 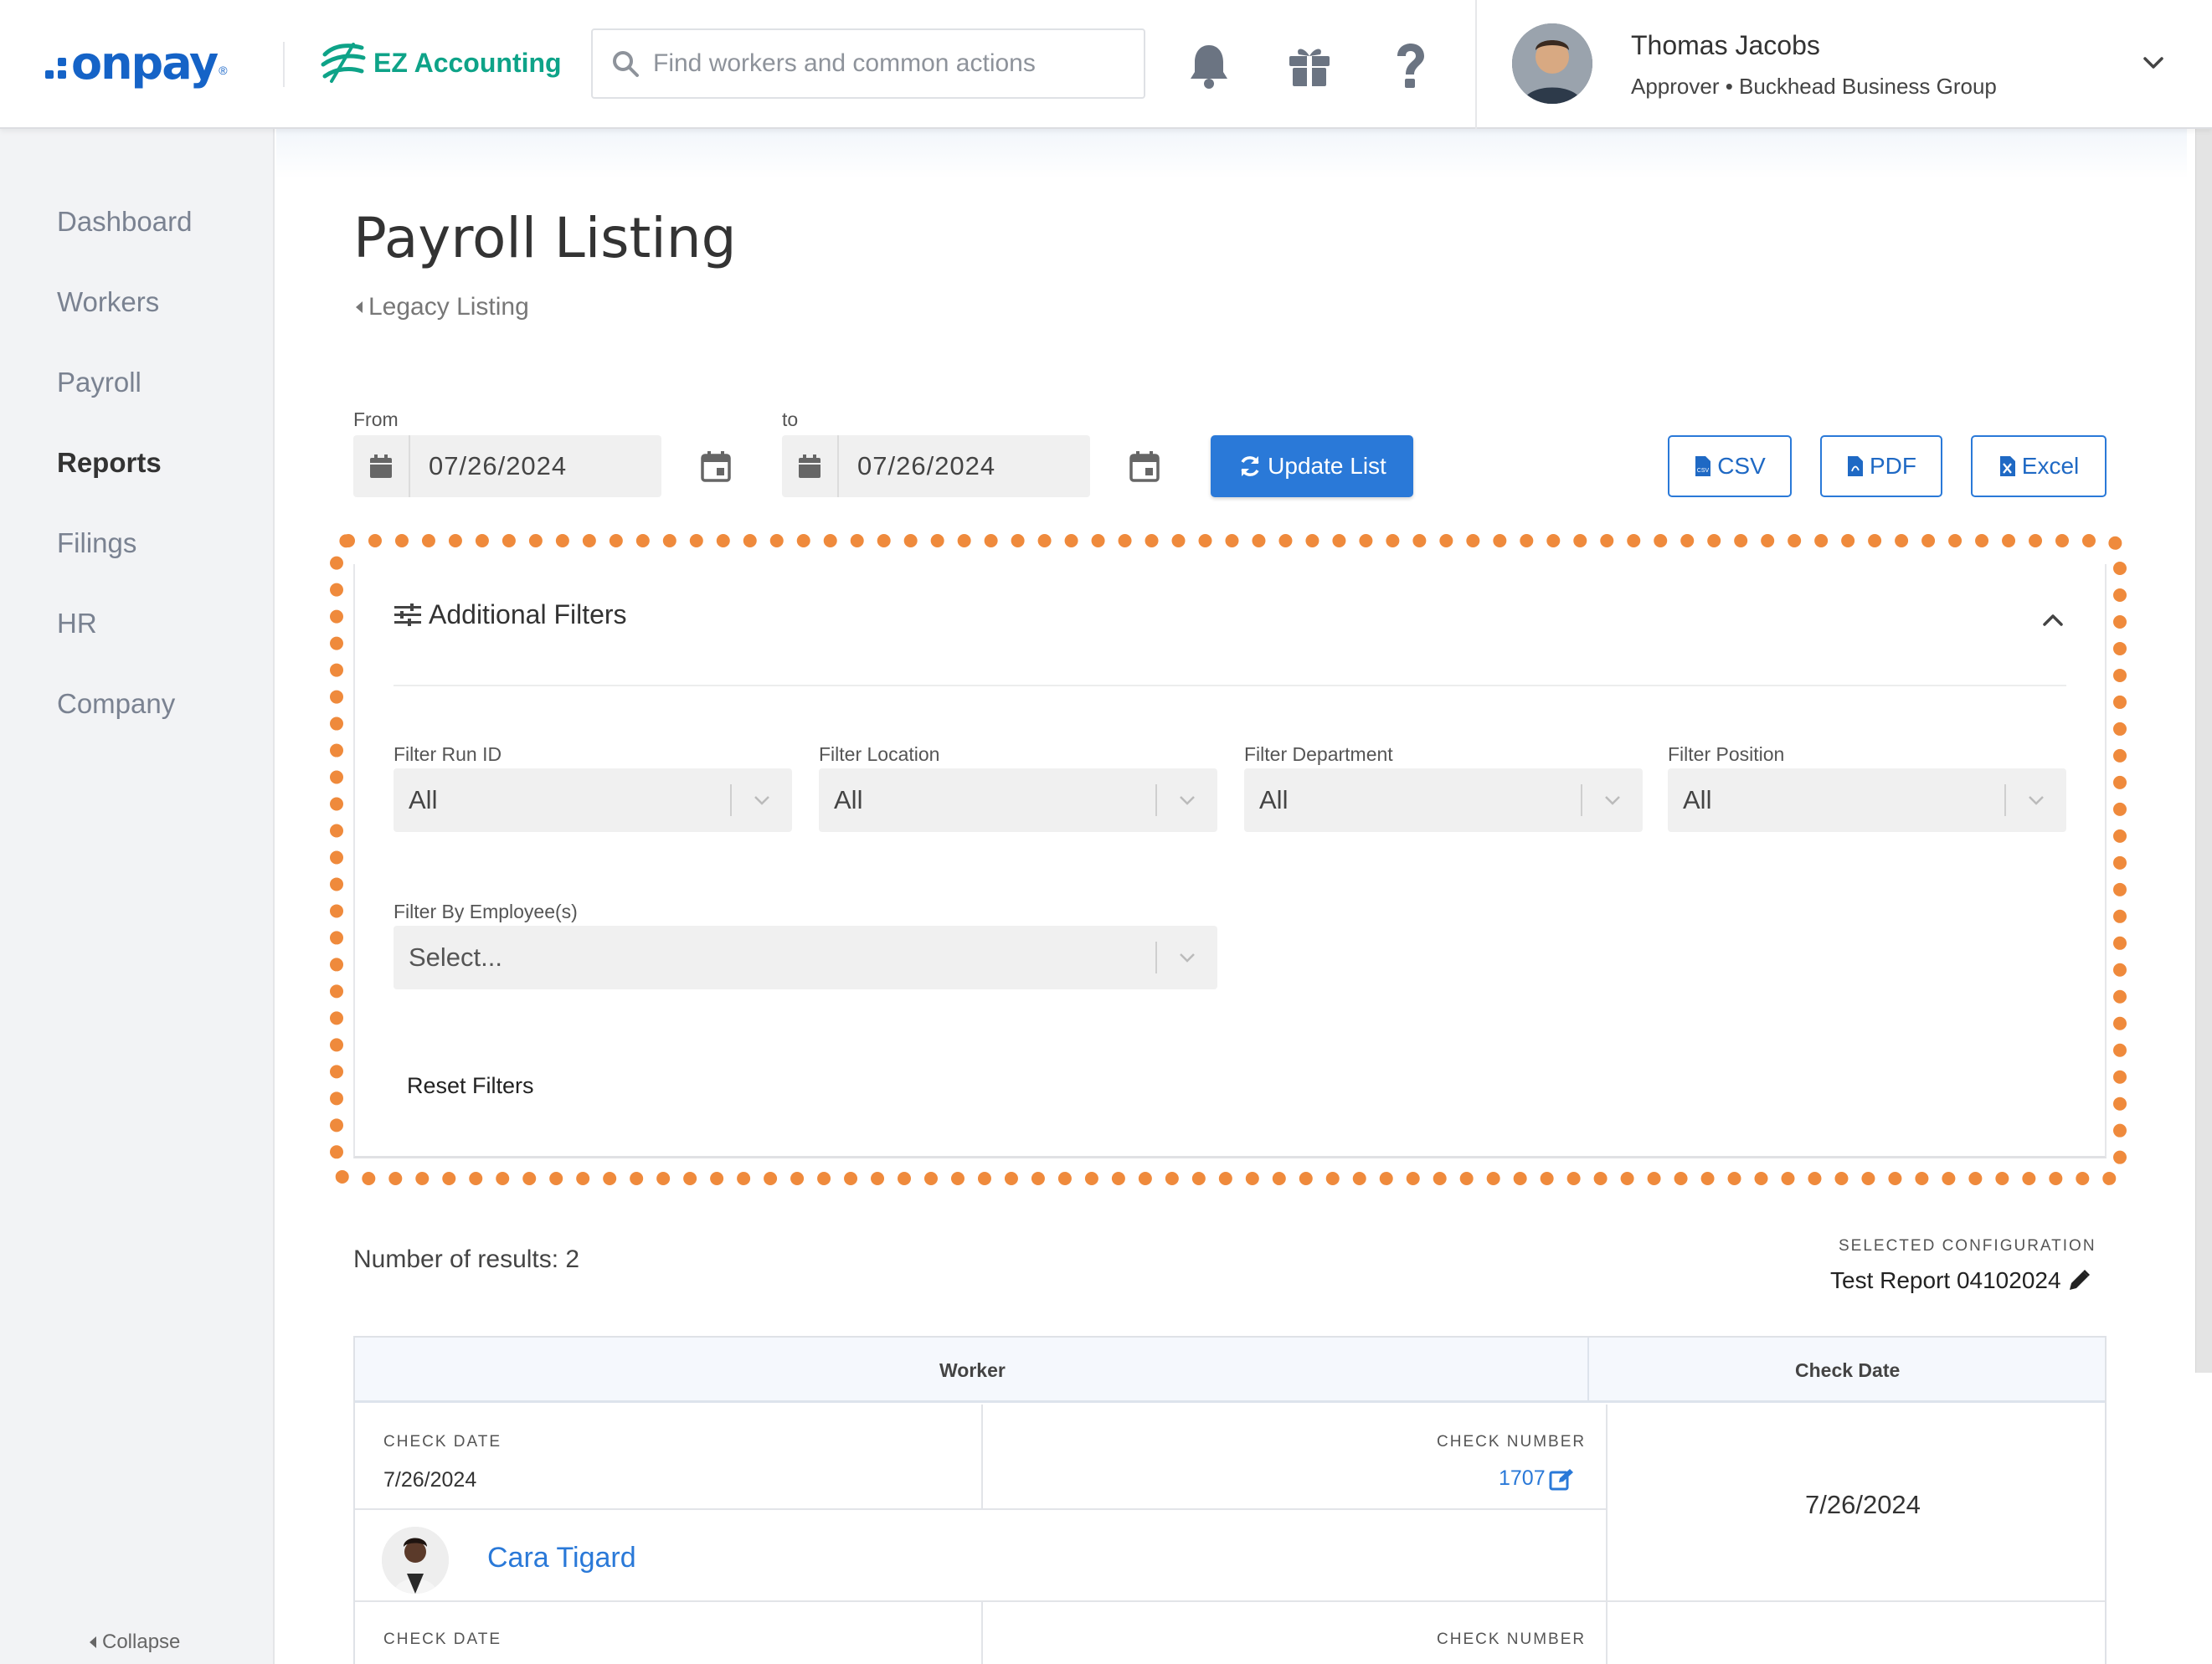 What do you see at coordinates (466, 1259) in the screenshot?
I see `results-count: Number of results: 2` at bounding box center [466, 1259].